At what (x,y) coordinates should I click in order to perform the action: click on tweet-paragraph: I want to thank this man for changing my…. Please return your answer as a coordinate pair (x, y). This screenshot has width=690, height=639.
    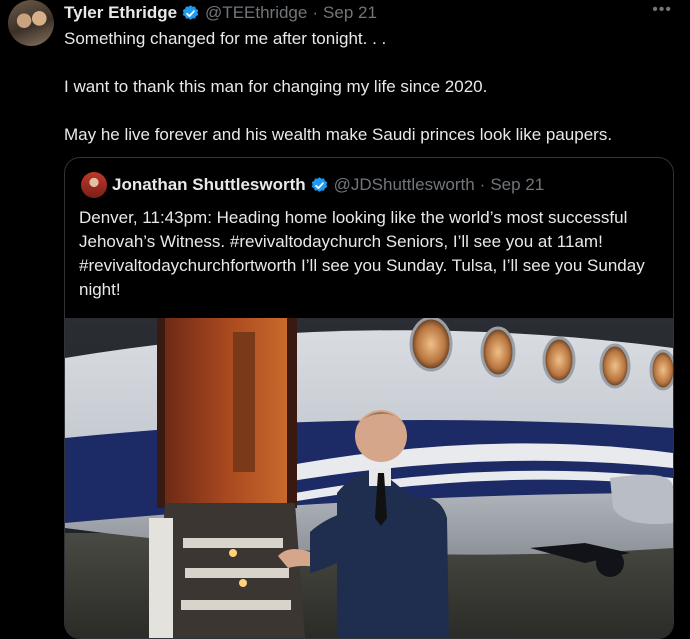
    Looking at the image, I should click on (276, 86).